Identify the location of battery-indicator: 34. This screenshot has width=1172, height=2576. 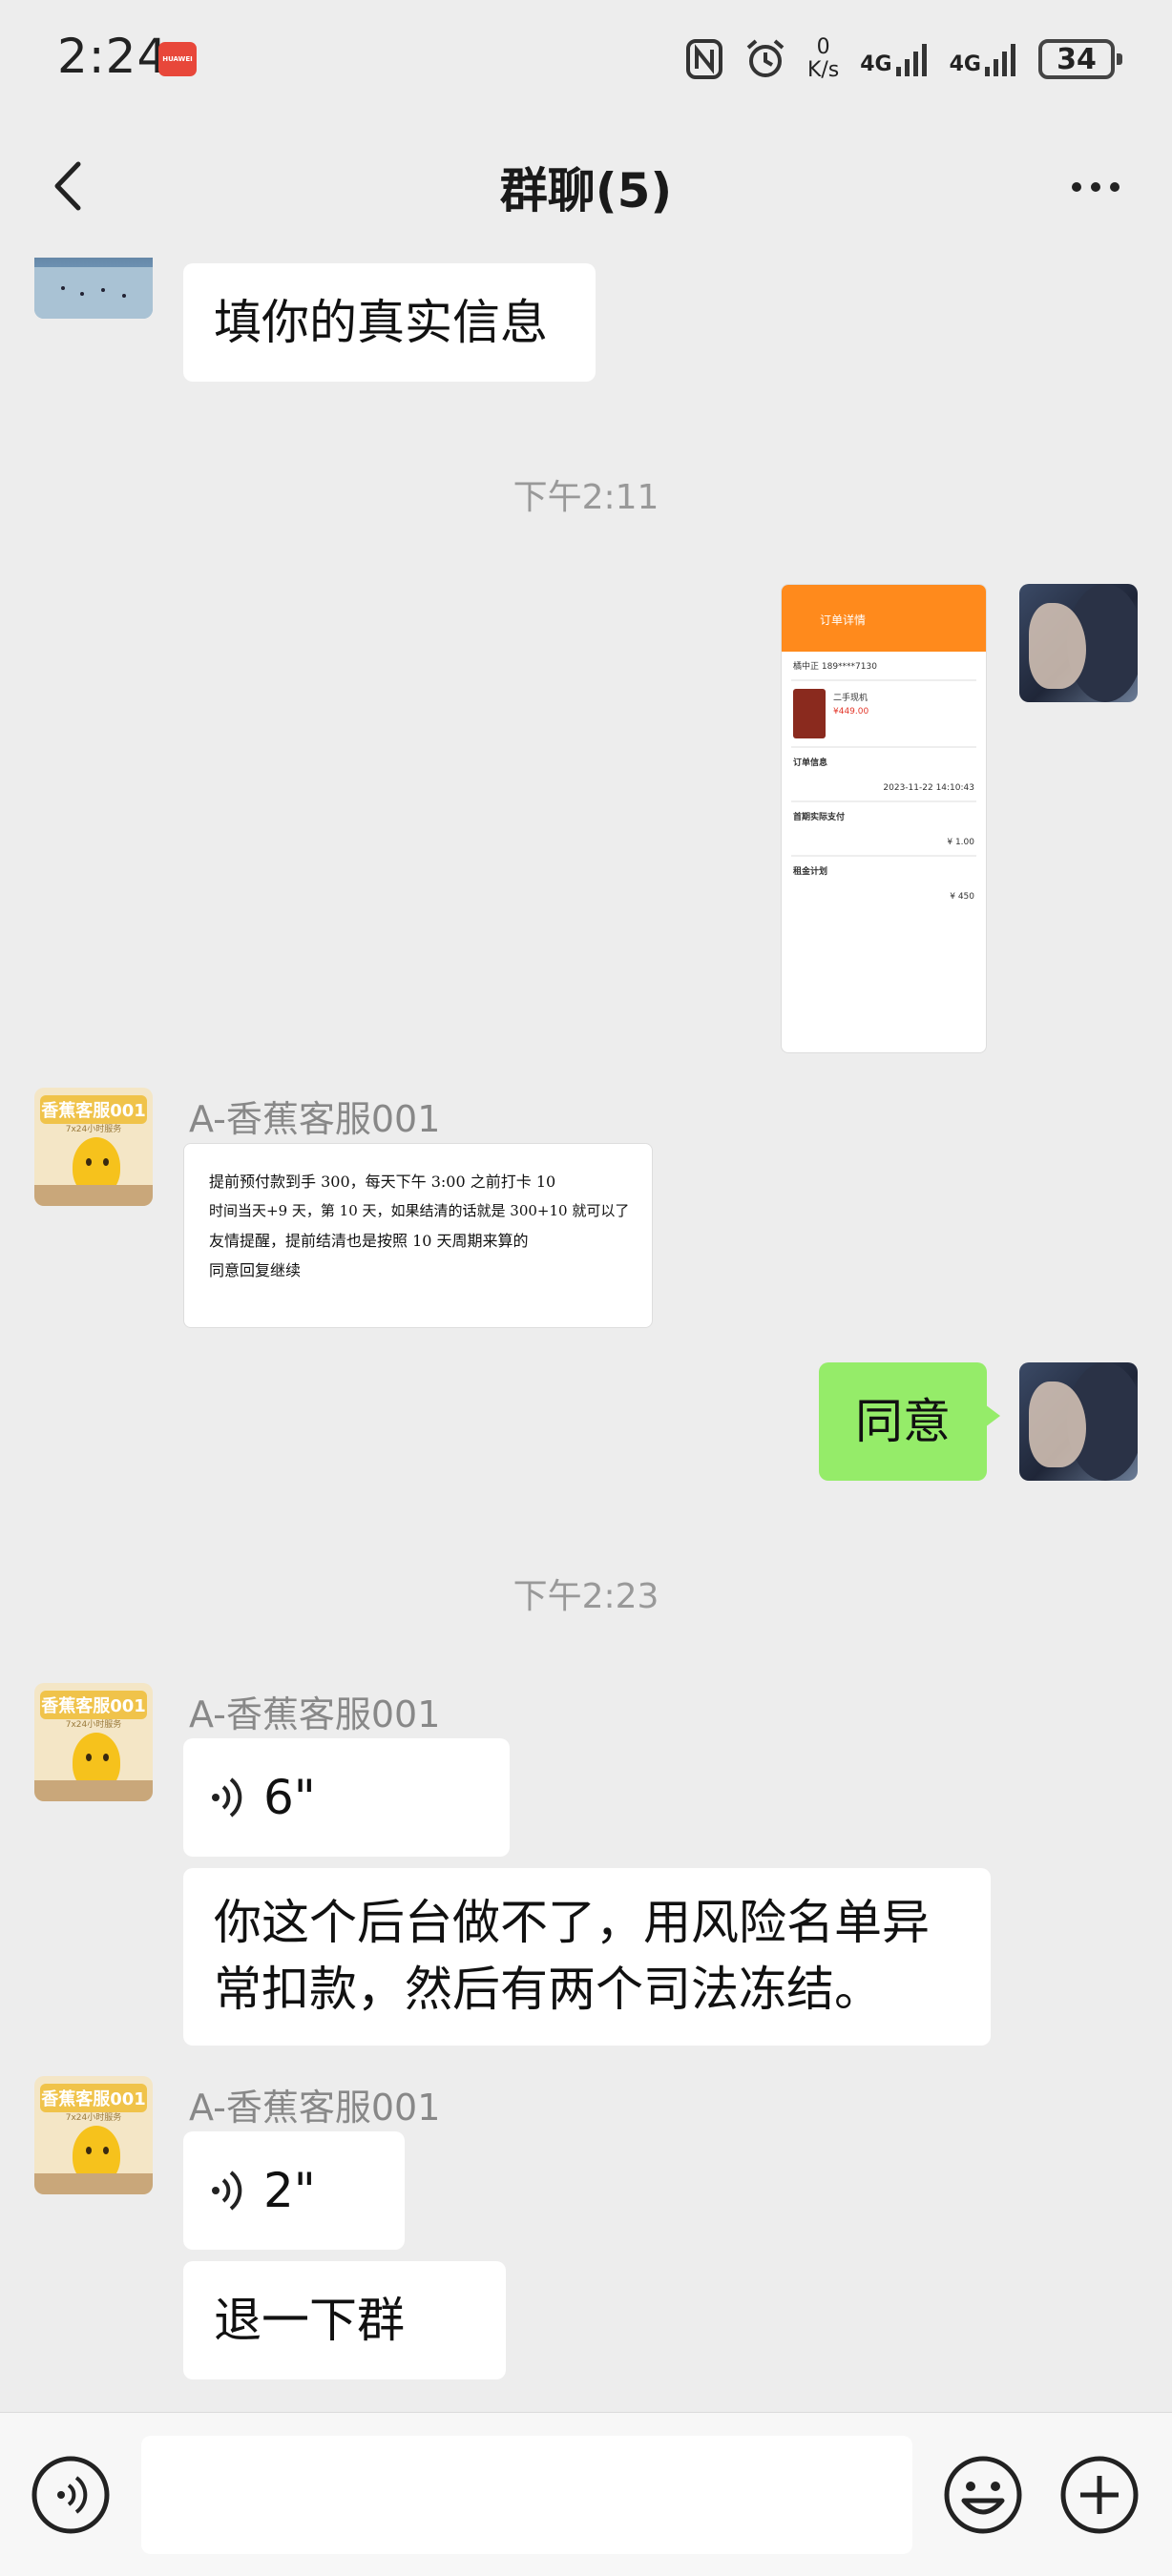
(1080, 59).